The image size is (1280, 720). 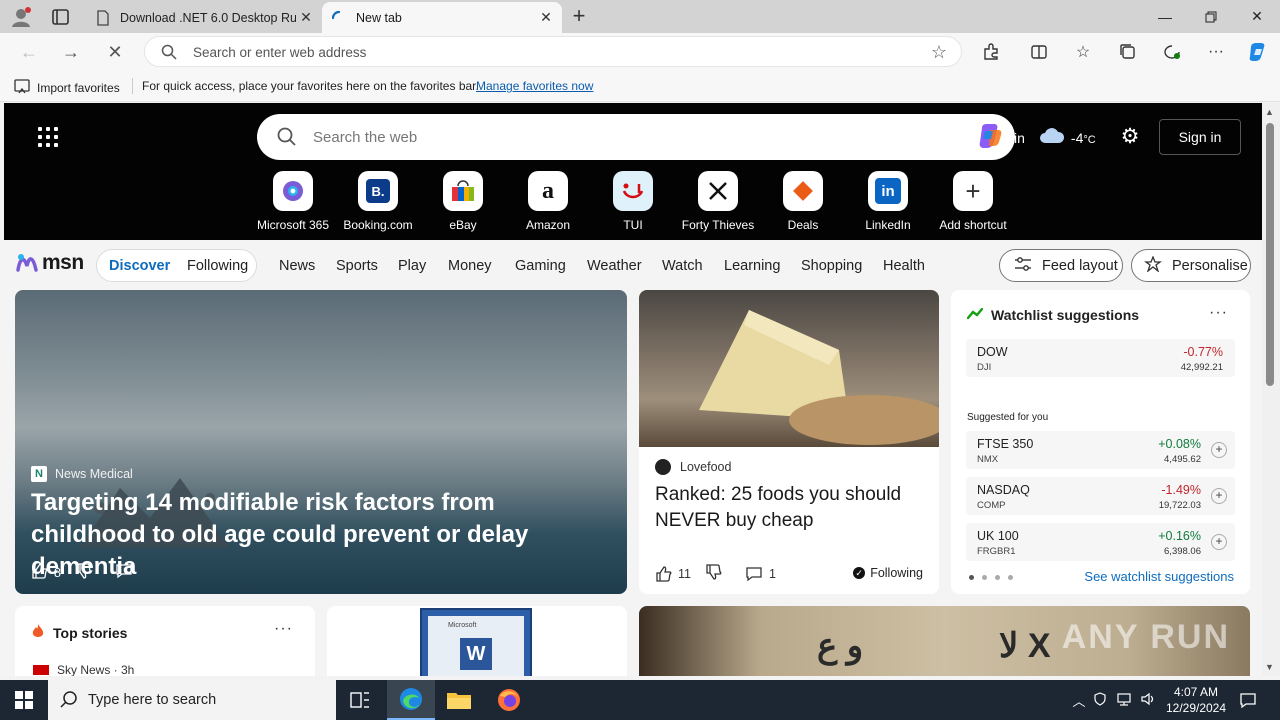 I want to click on taskbar-search-box: Type here to search, so click(x=192, y=700).